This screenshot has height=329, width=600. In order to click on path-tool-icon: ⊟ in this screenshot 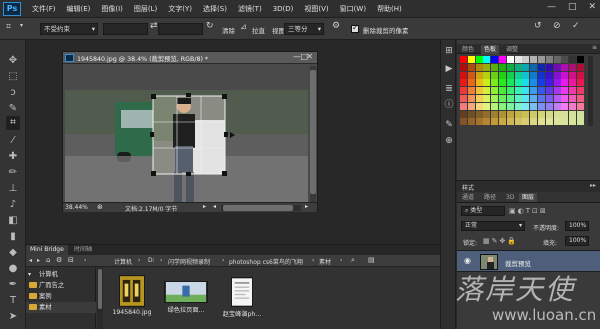, I will do `click(71, 260)`.